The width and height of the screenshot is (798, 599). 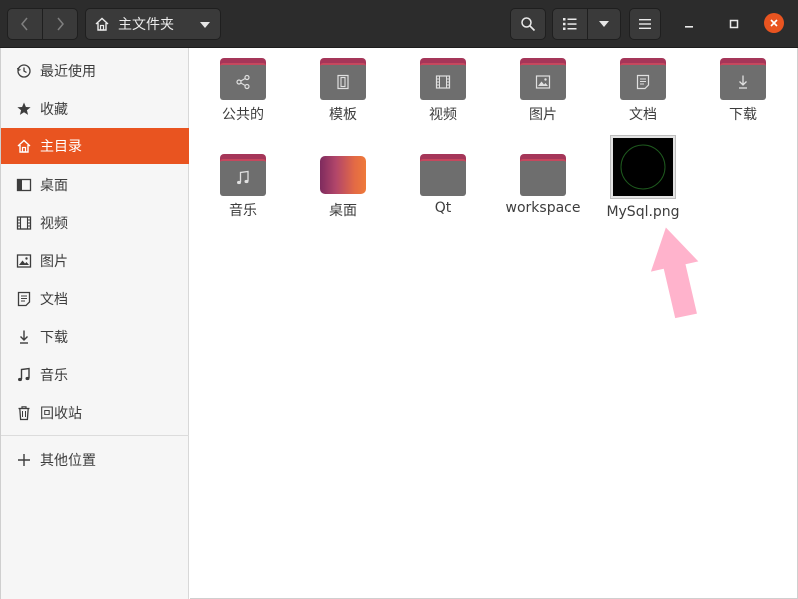 What do you see at coordinates (54, 110) in the screenshot?
I see `sidebar-item-label: 收藏` at bounding box center [54, 110].